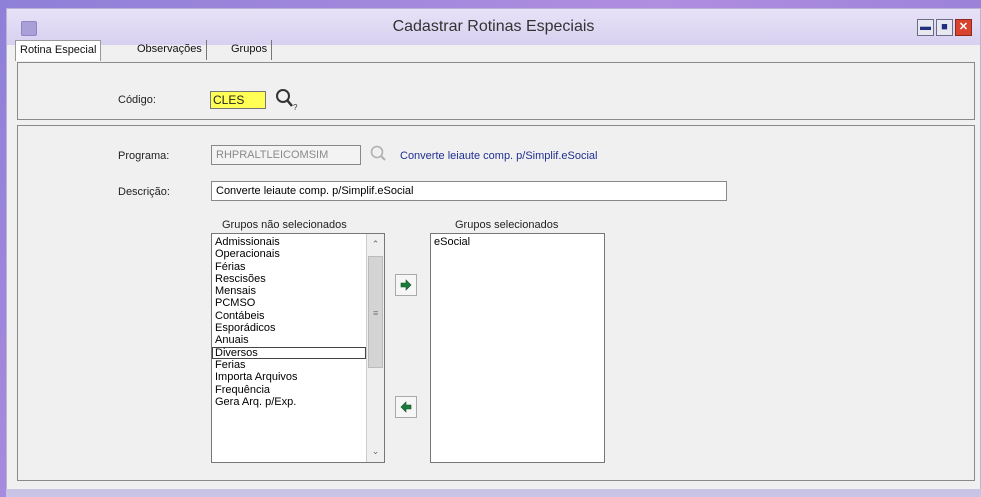  Describe the element at coordinates (469, 191) in the screenshot. I see `descricao-field: Converte leiaute comp. p/Simplif.eSocial` at that location.